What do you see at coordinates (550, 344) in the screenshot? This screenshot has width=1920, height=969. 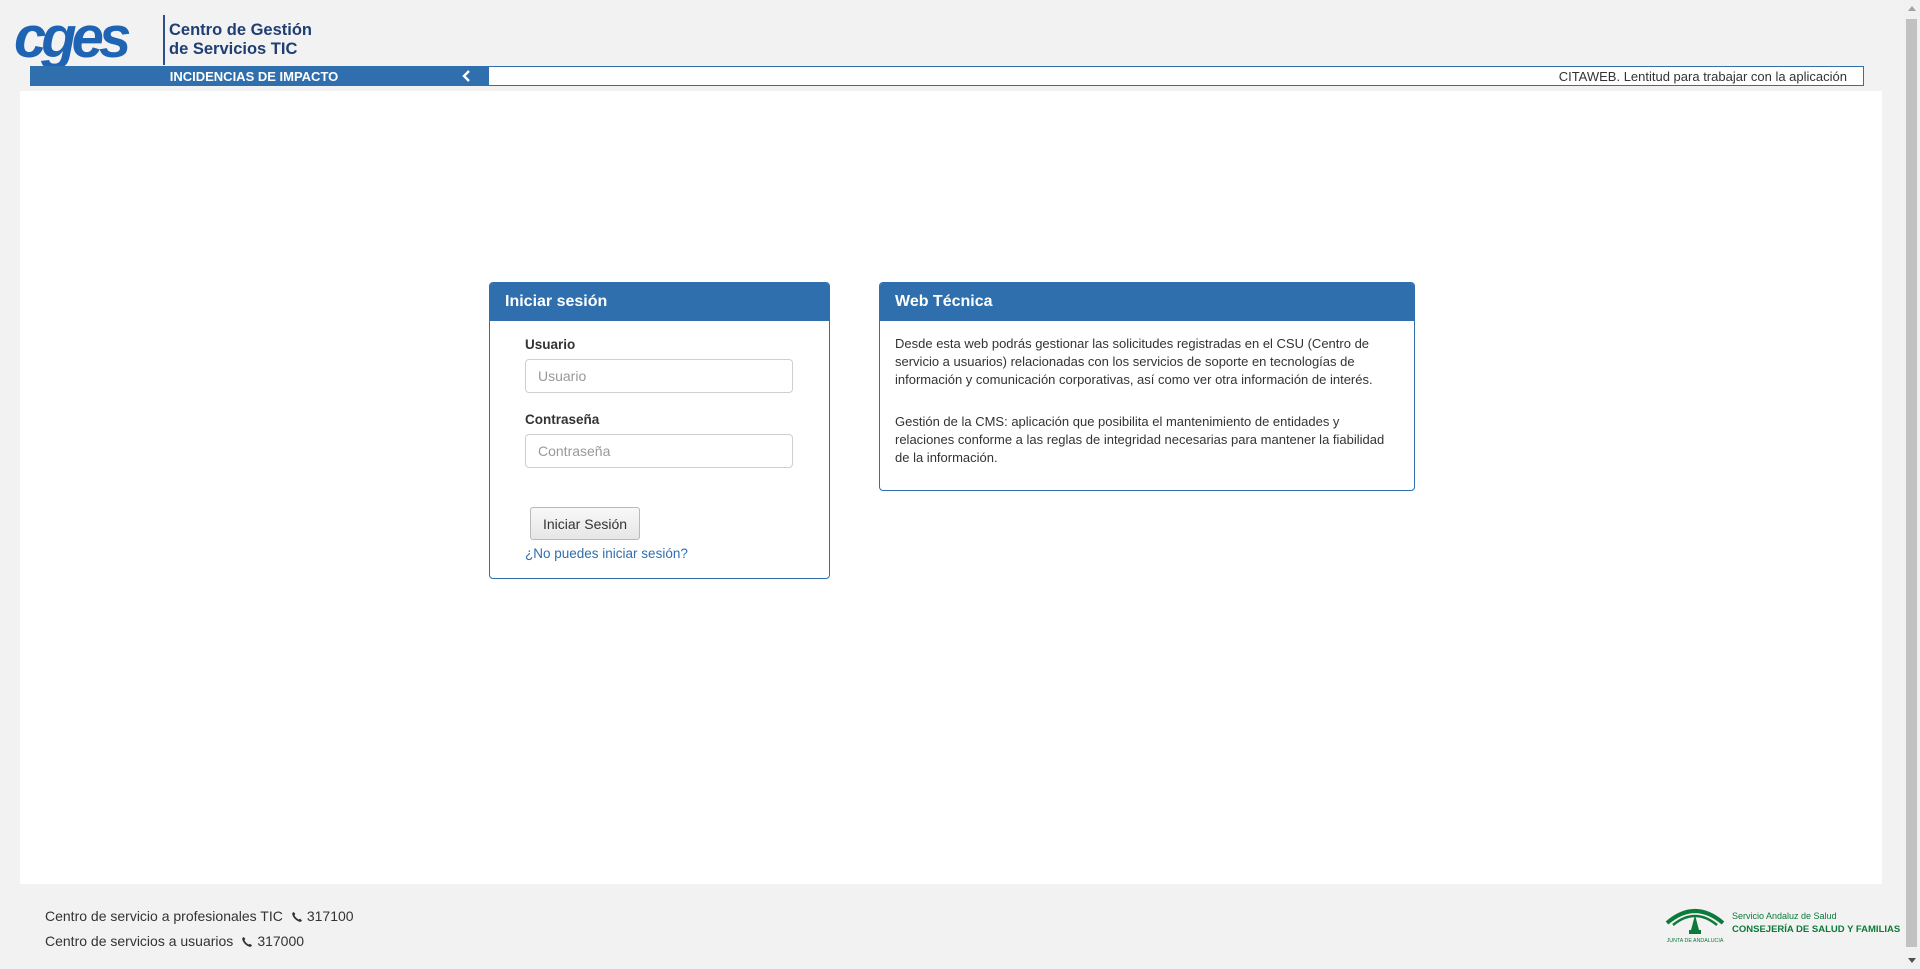 I see `username-label: Usuario` at bounding box center [550, 344].